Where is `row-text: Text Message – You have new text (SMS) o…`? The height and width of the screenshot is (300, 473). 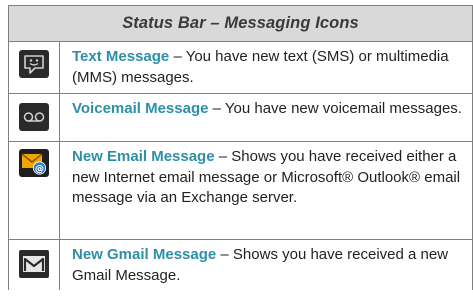
row-text: Text Message – You have new text (SMS) o… is located at coordinates (266, 67).